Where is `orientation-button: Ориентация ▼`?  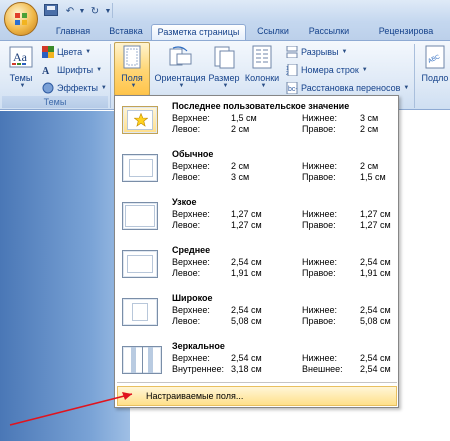
orientation-button: Ориентация ▼ is located at coordinates (180, 66).